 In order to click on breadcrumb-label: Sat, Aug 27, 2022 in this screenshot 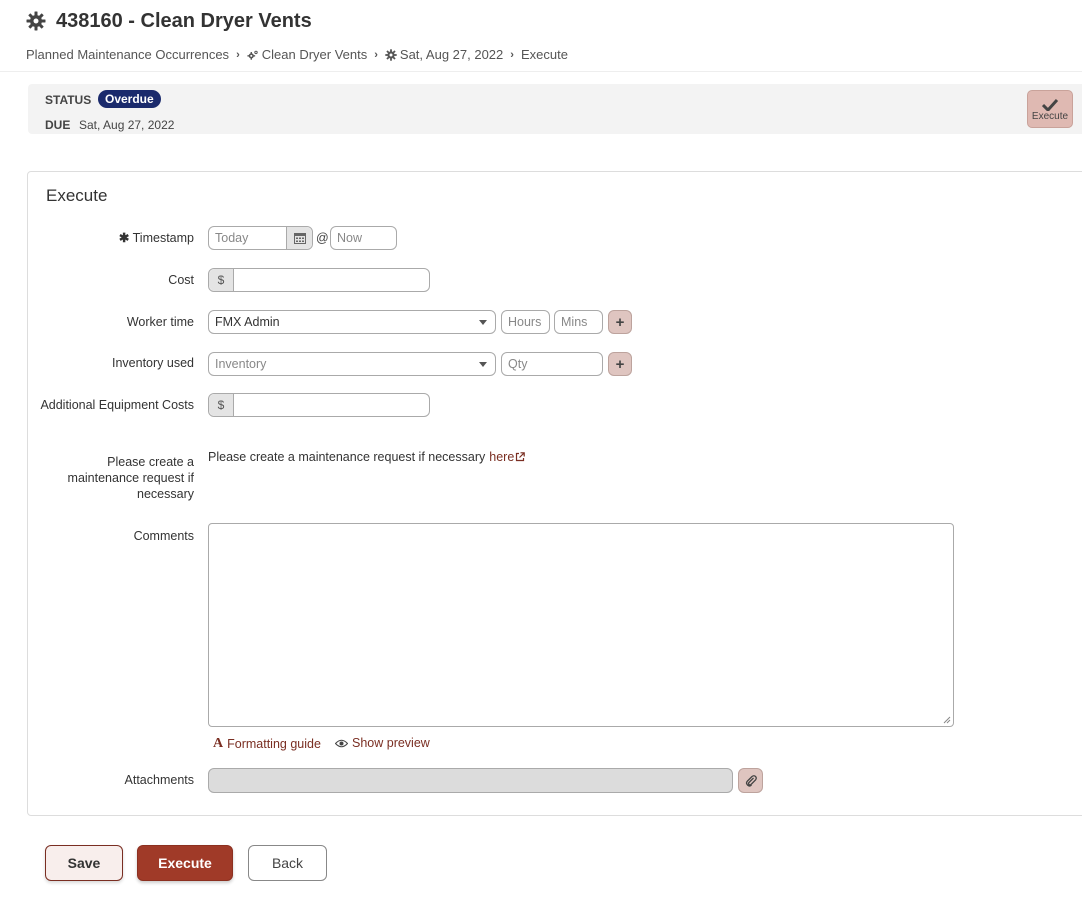, I will do `click(451, 54)`.